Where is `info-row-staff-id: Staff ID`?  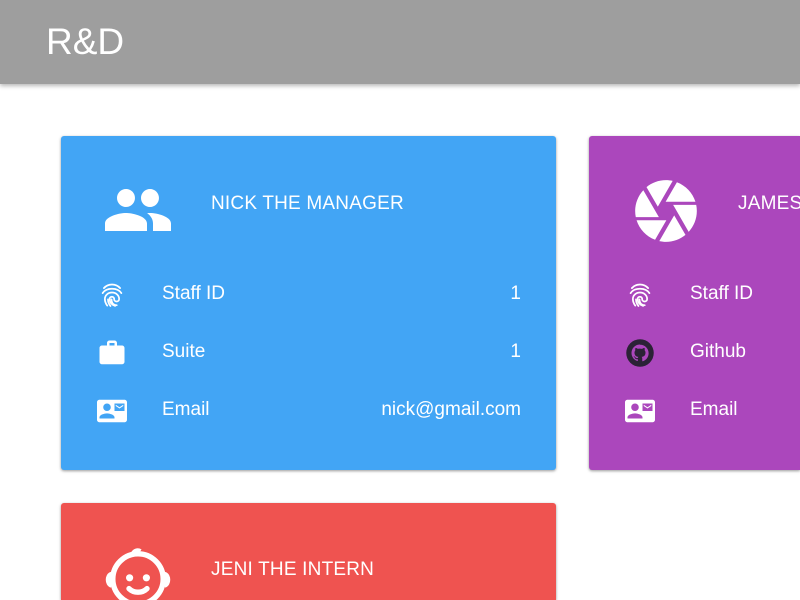
info-row-staff-id: Staff ID is located at coordinates (694, 294).